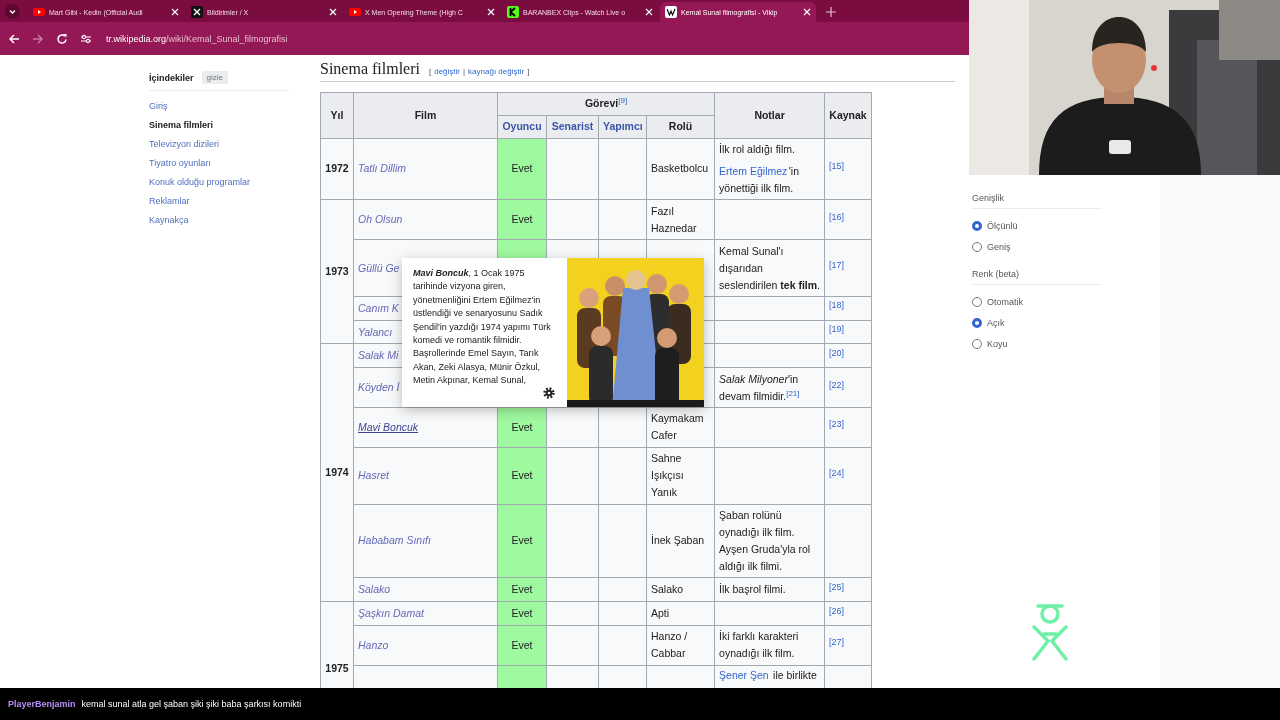 This screenshot has width=1280, height=720. What do you see at coordinates (759, 645) in the screenshot?
I see `note-text: İki farklı karakteri oynadığı ilk film.` at bounding box center [759, 645].